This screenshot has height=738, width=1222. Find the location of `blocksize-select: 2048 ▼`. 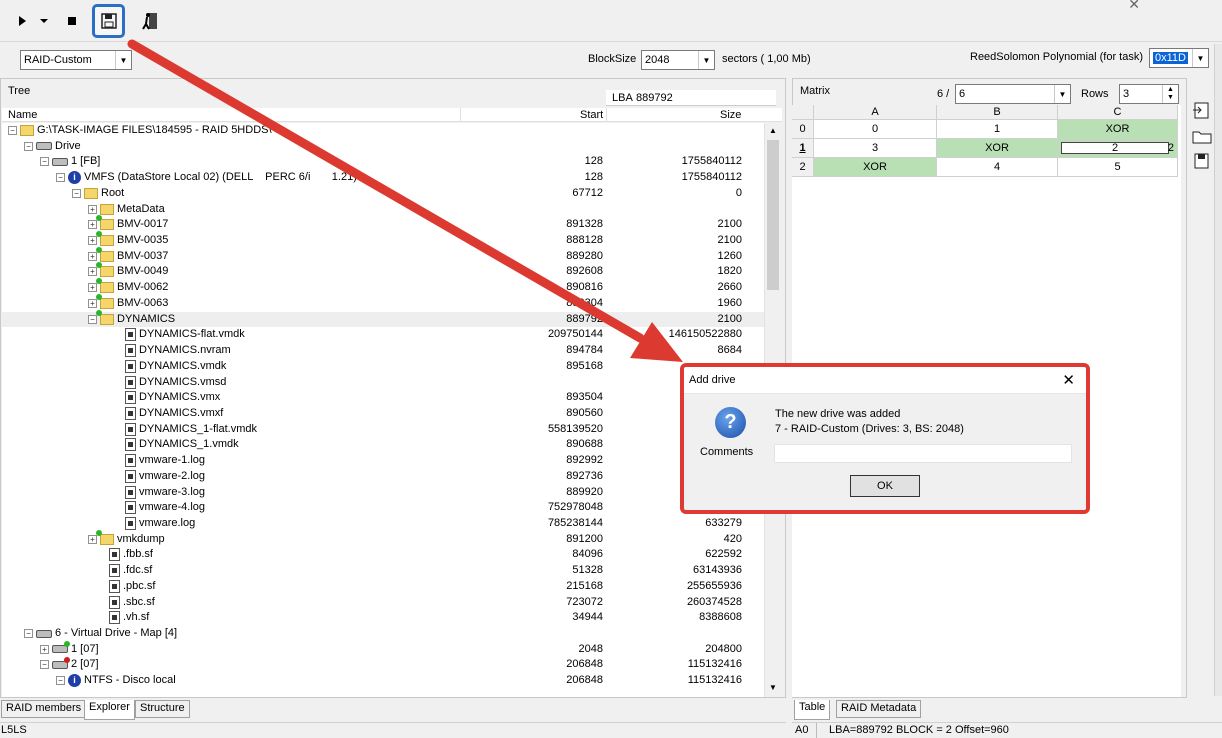

blocksize-select: 2048 ▼ is located at coordinates (678, 60).